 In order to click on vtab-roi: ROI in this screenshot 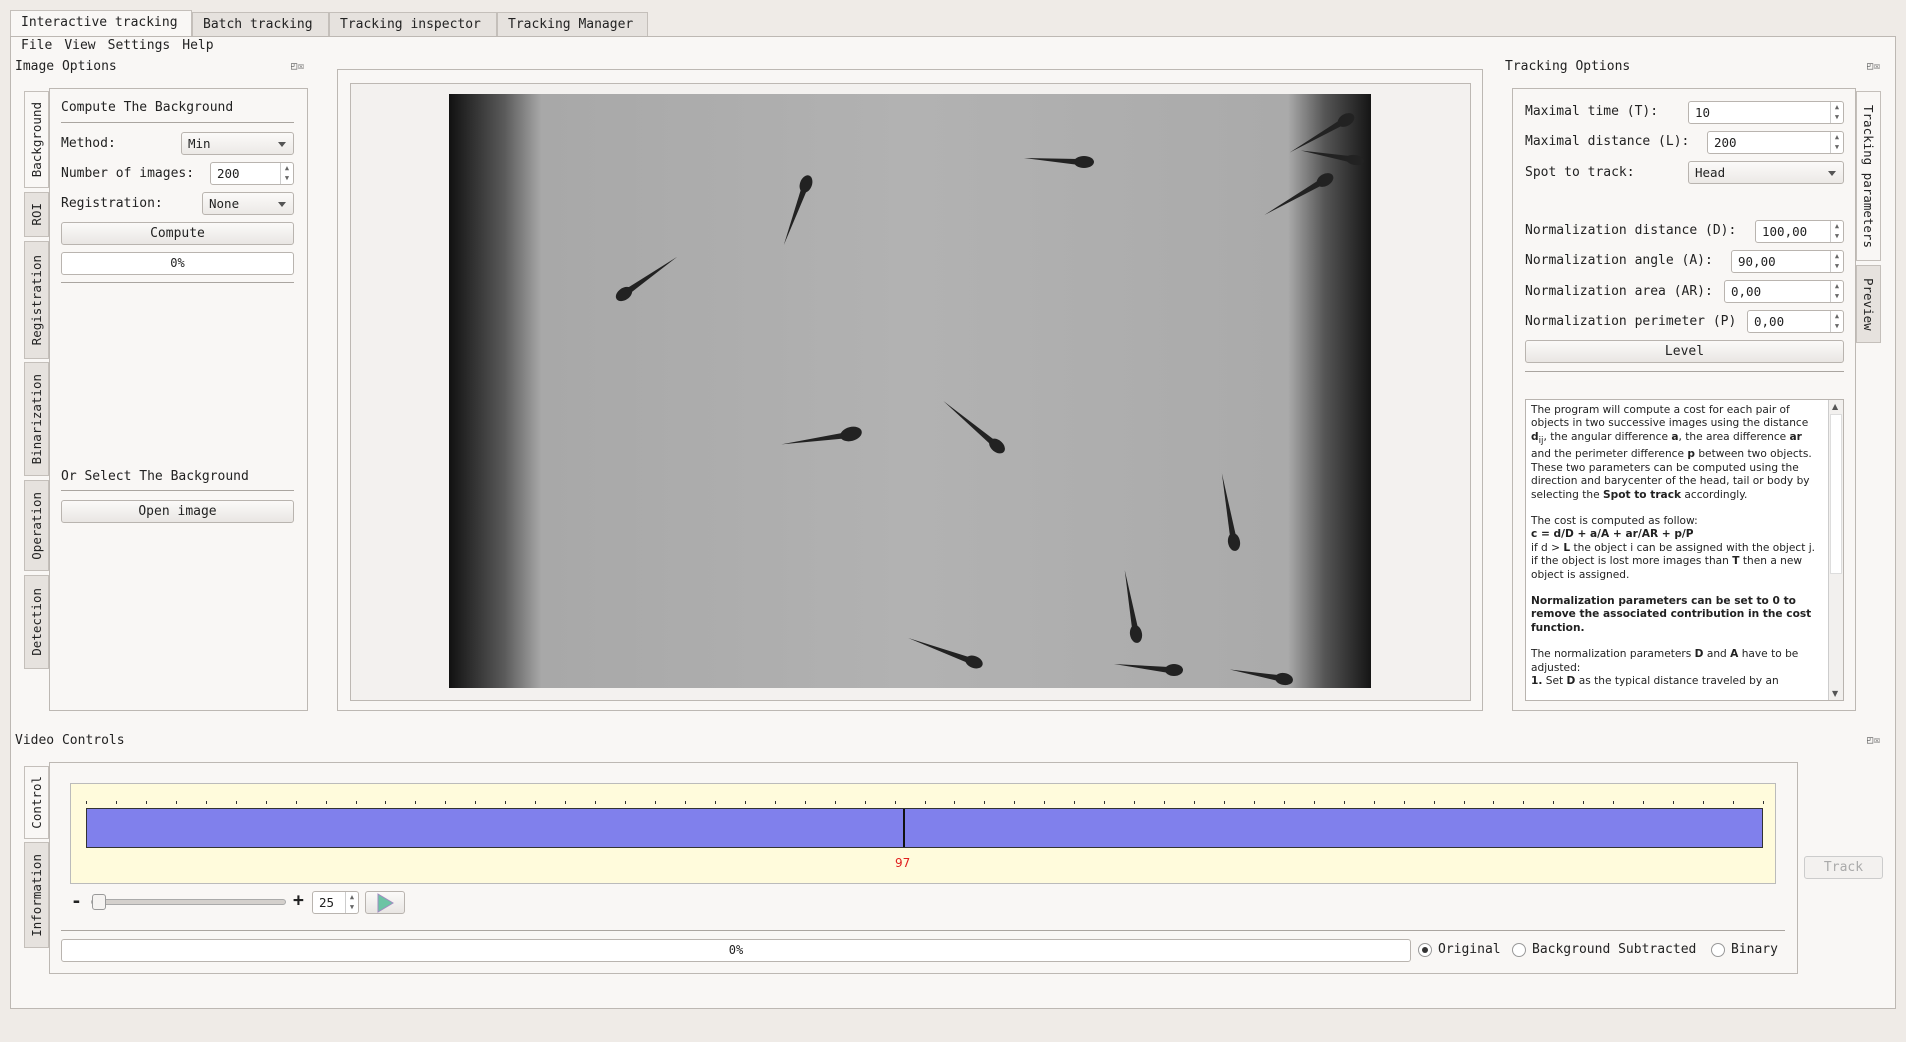, I will do `click(36, 214)`.